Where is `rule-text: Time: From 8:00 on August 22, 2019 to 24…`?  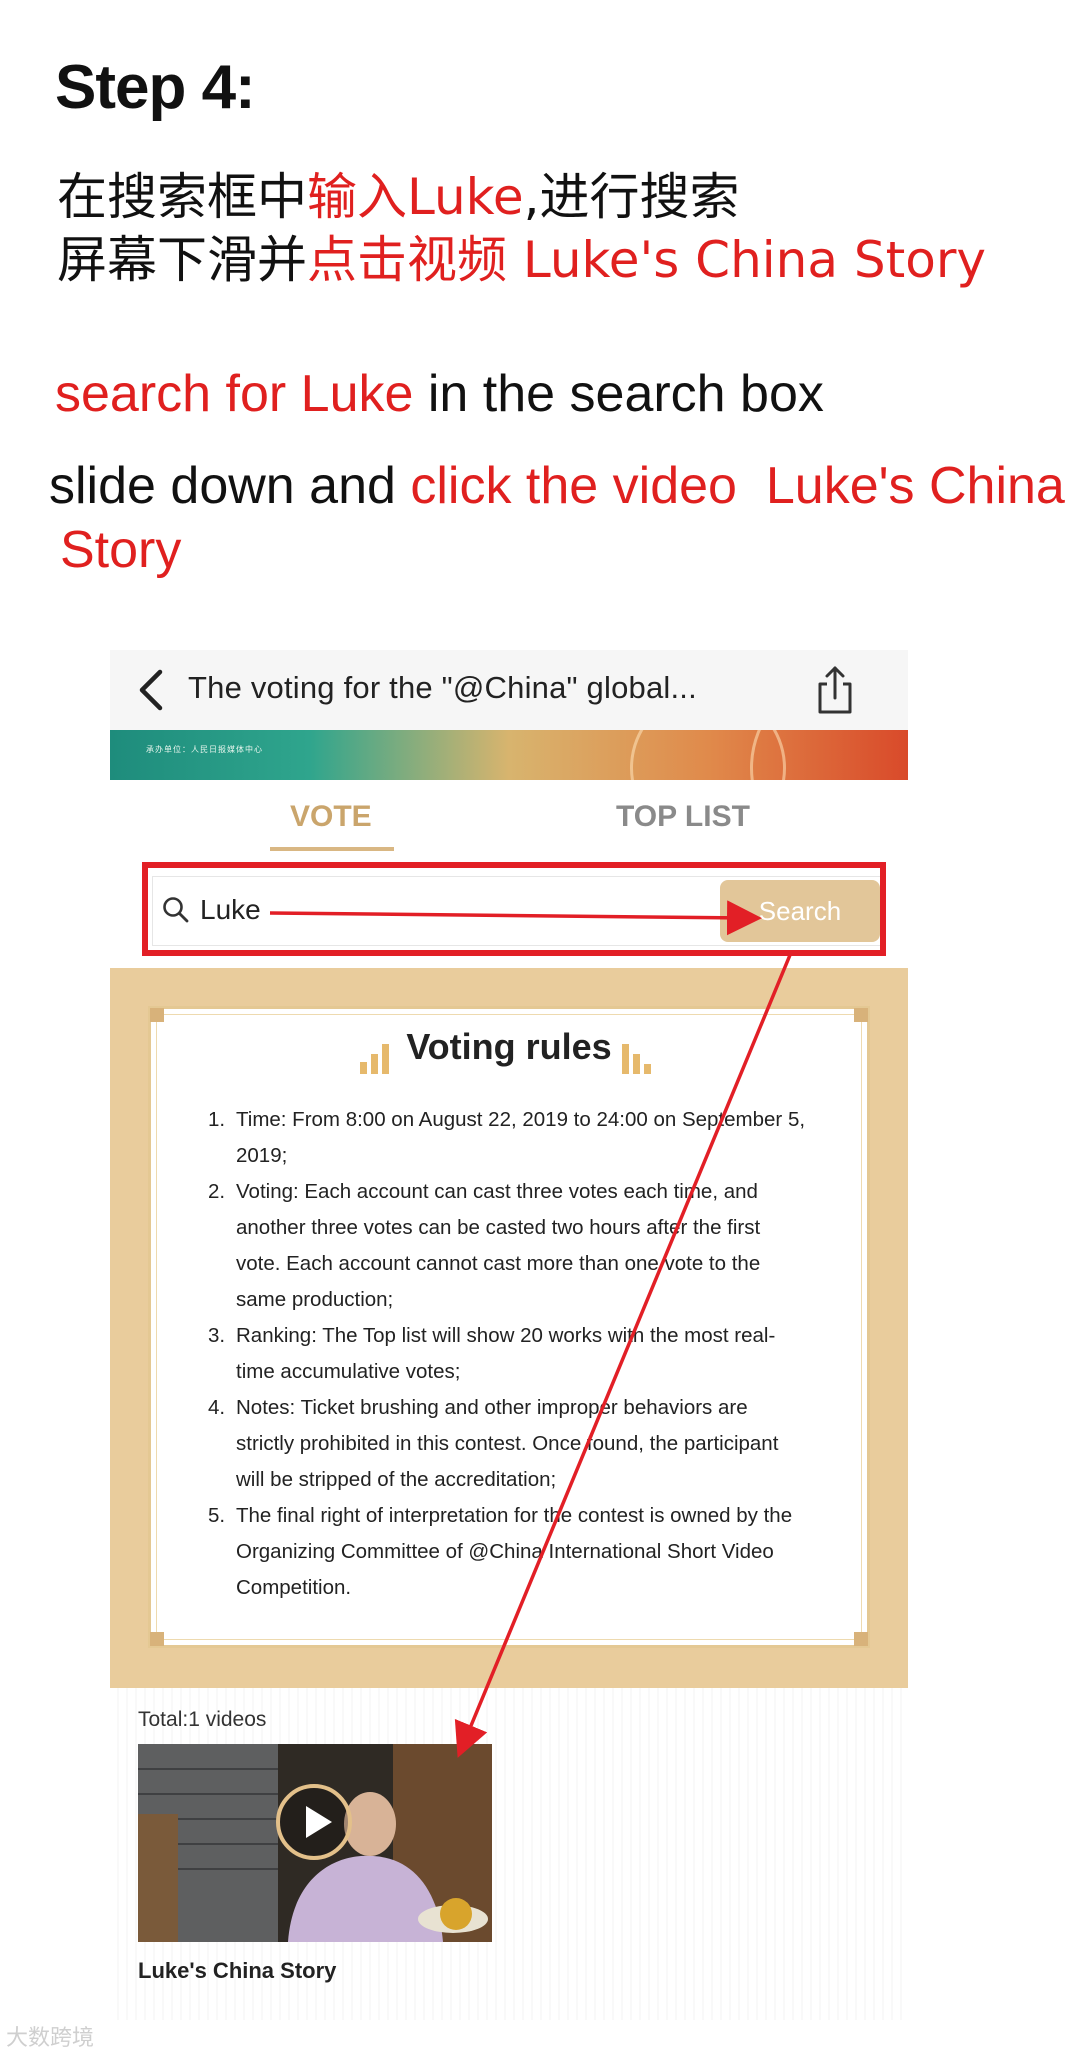 rule-text: Time: From 8:00 on August 22, 2019 to 24… is located at coordinates (521, 1137).